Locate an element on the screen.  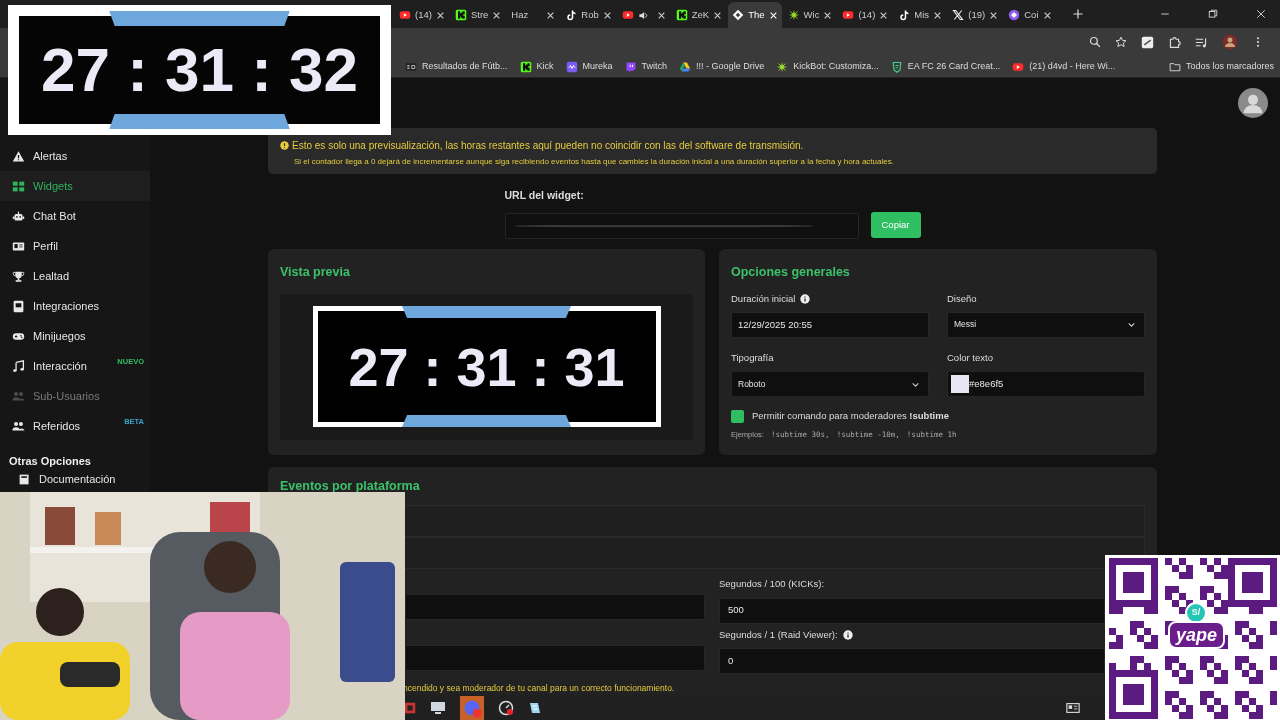
input-field: 500 is located at coordinates (912, 610).